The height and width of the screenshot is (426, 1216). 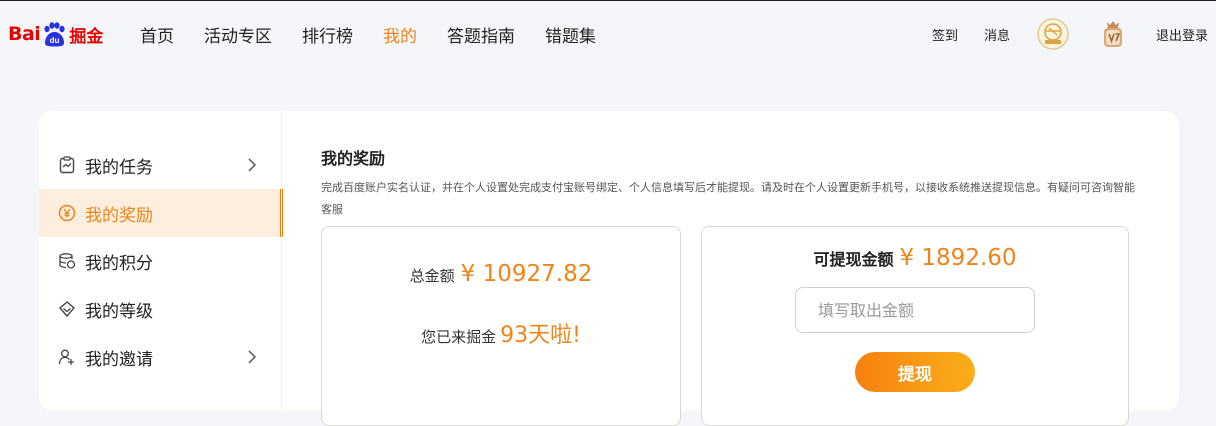 I want to click on yen-coin-icon, so click(x=67, y=213).